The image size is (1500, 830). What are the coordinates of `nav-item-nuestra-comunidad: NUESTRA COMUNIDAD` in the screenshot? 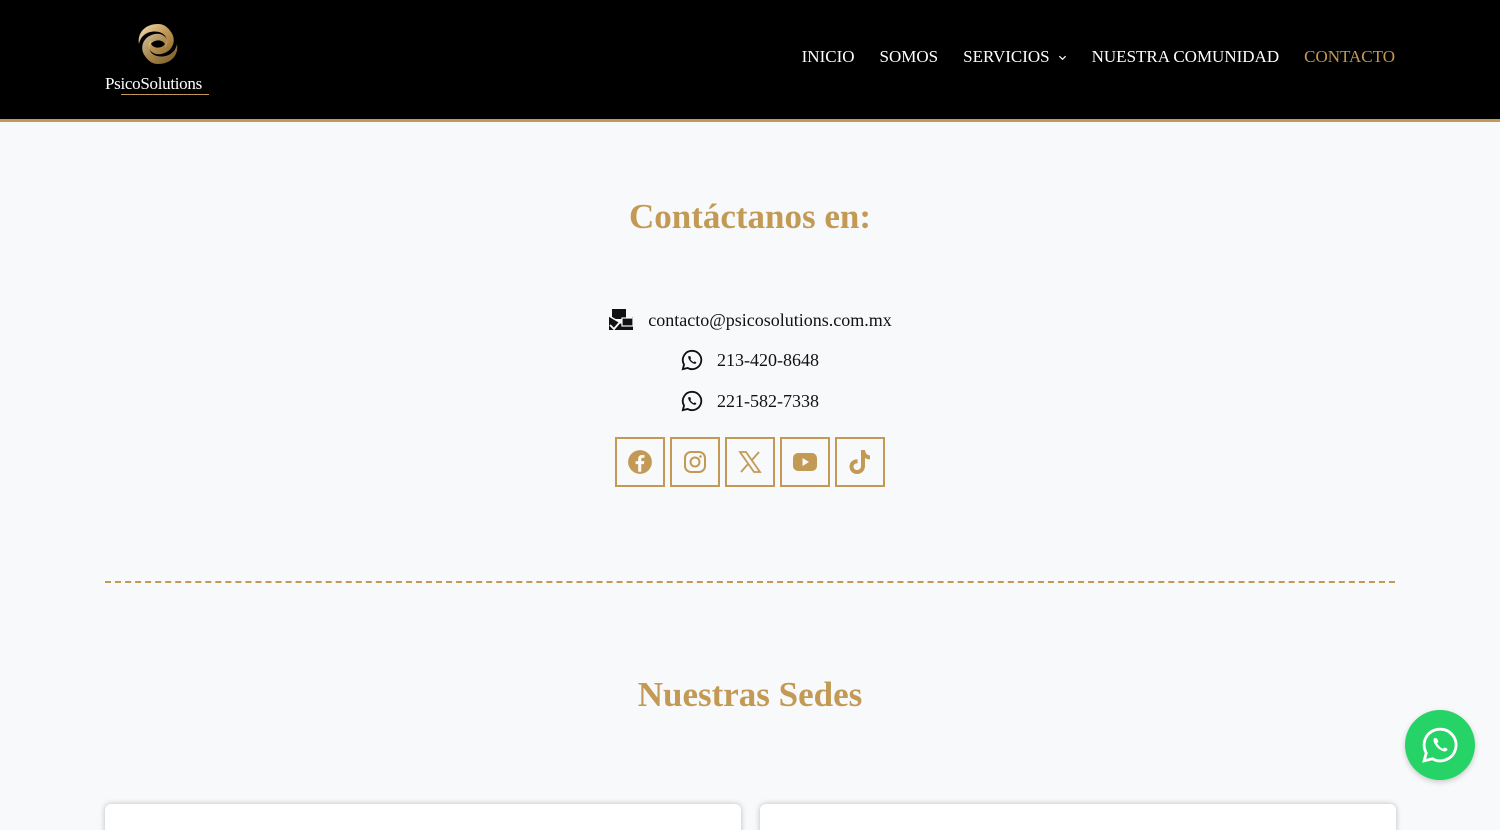 It's located at (1185, 57).